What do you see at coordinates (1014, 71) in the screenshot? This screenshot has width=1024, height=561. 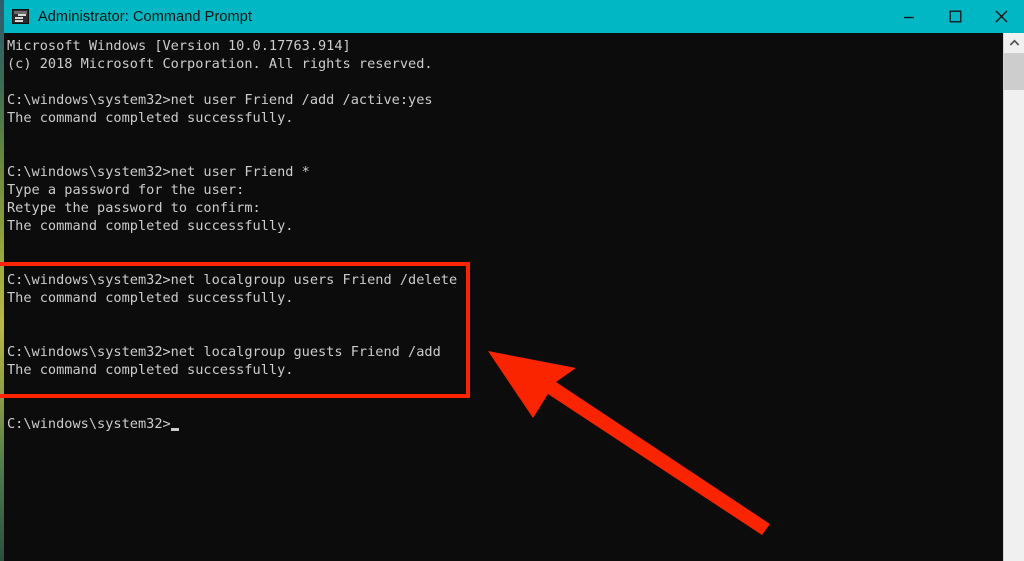 I see `scrollbar-thumb` at bounding box center [1014, 71].